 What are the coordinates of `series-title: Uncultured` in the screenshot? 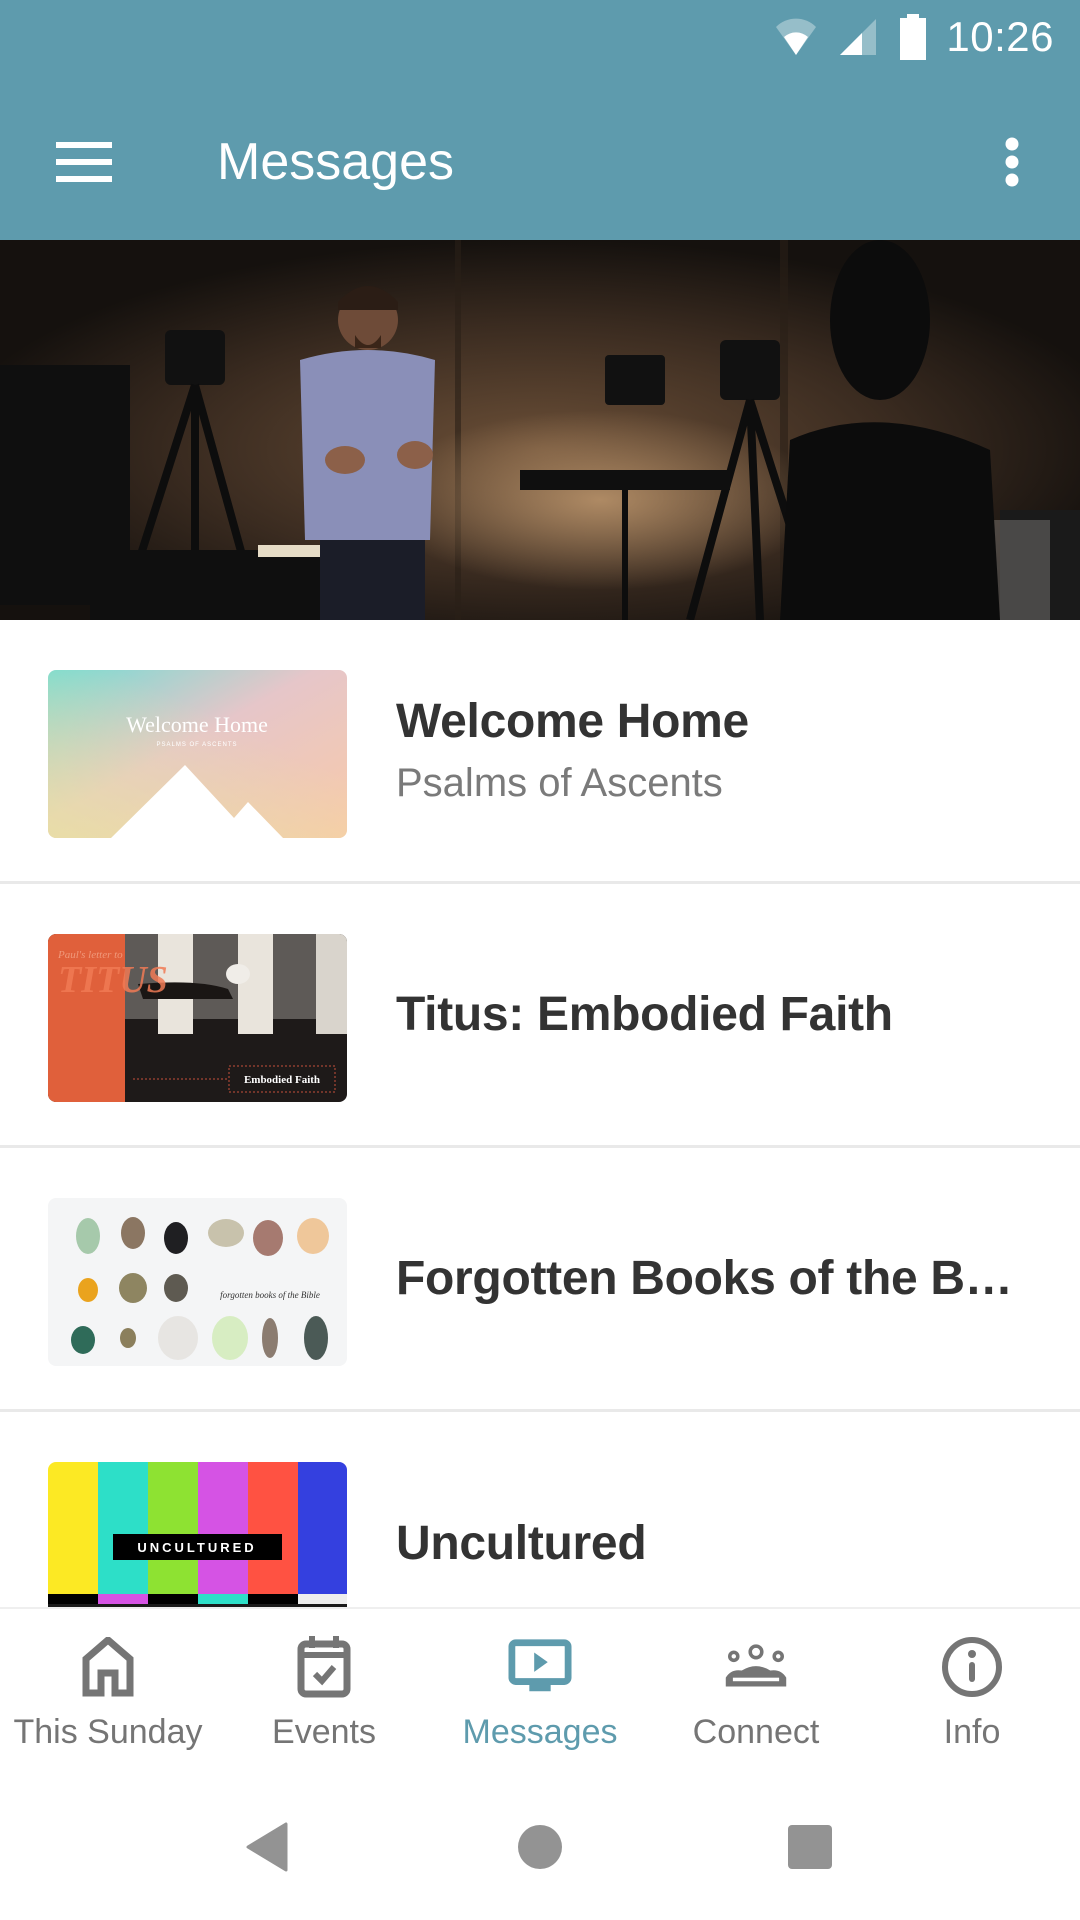 It's located at (521, 1543).